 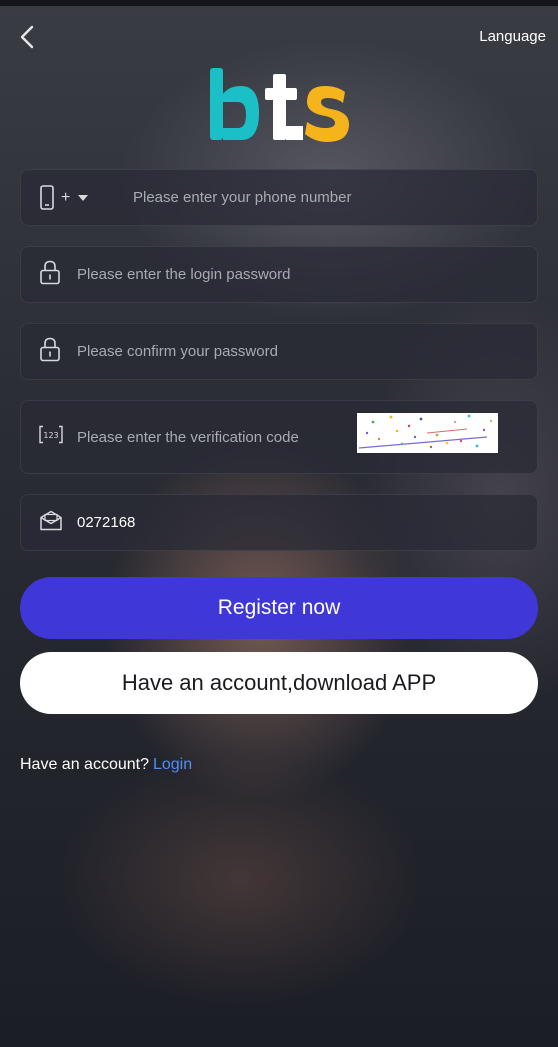 What do you see at coordinates (327, 197) in the screenshot?
I see `phone-input` at bounding box center [327, 197].